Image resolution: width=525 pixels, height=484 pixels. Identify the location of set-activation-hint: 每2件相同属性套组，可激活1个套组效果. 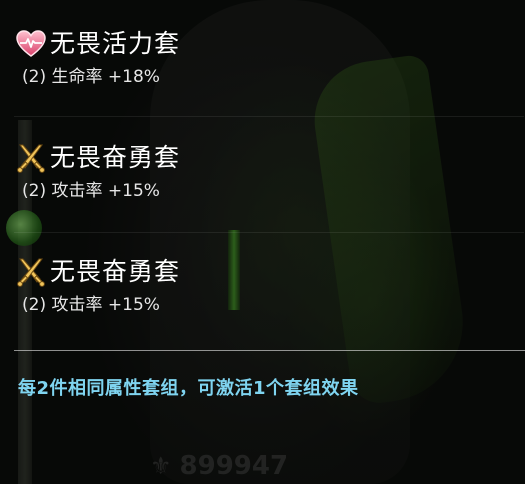
(188, 388).